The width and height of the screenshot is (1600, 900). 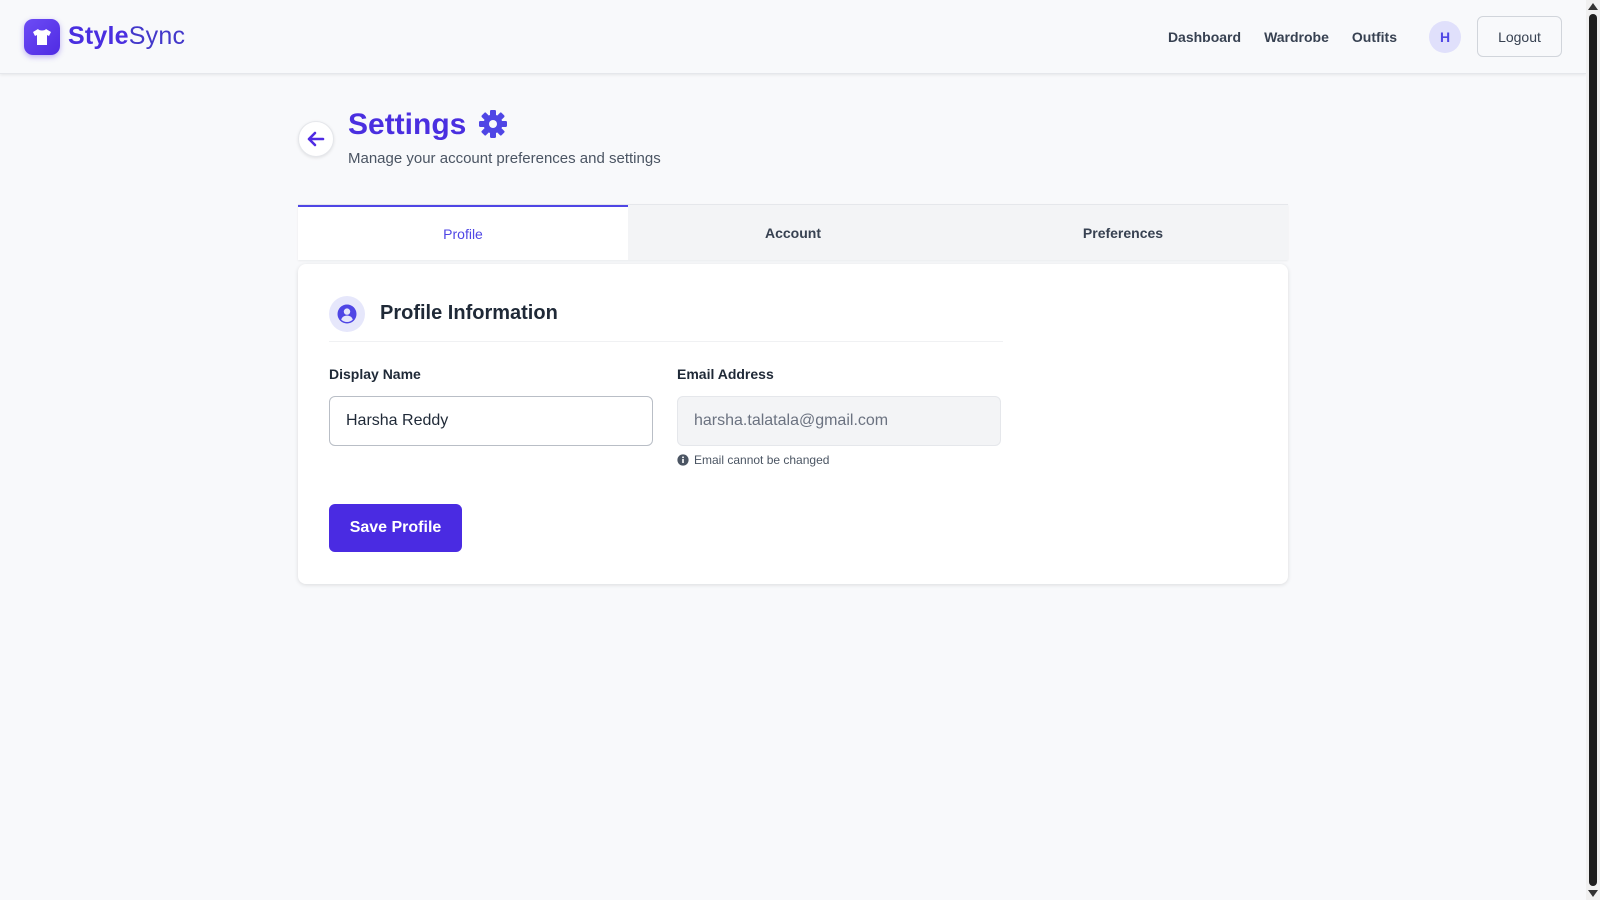 What do you see at coordinates (493, 124) in the screenshot?
I see `gear-icon` at bounding box center [493, 124].